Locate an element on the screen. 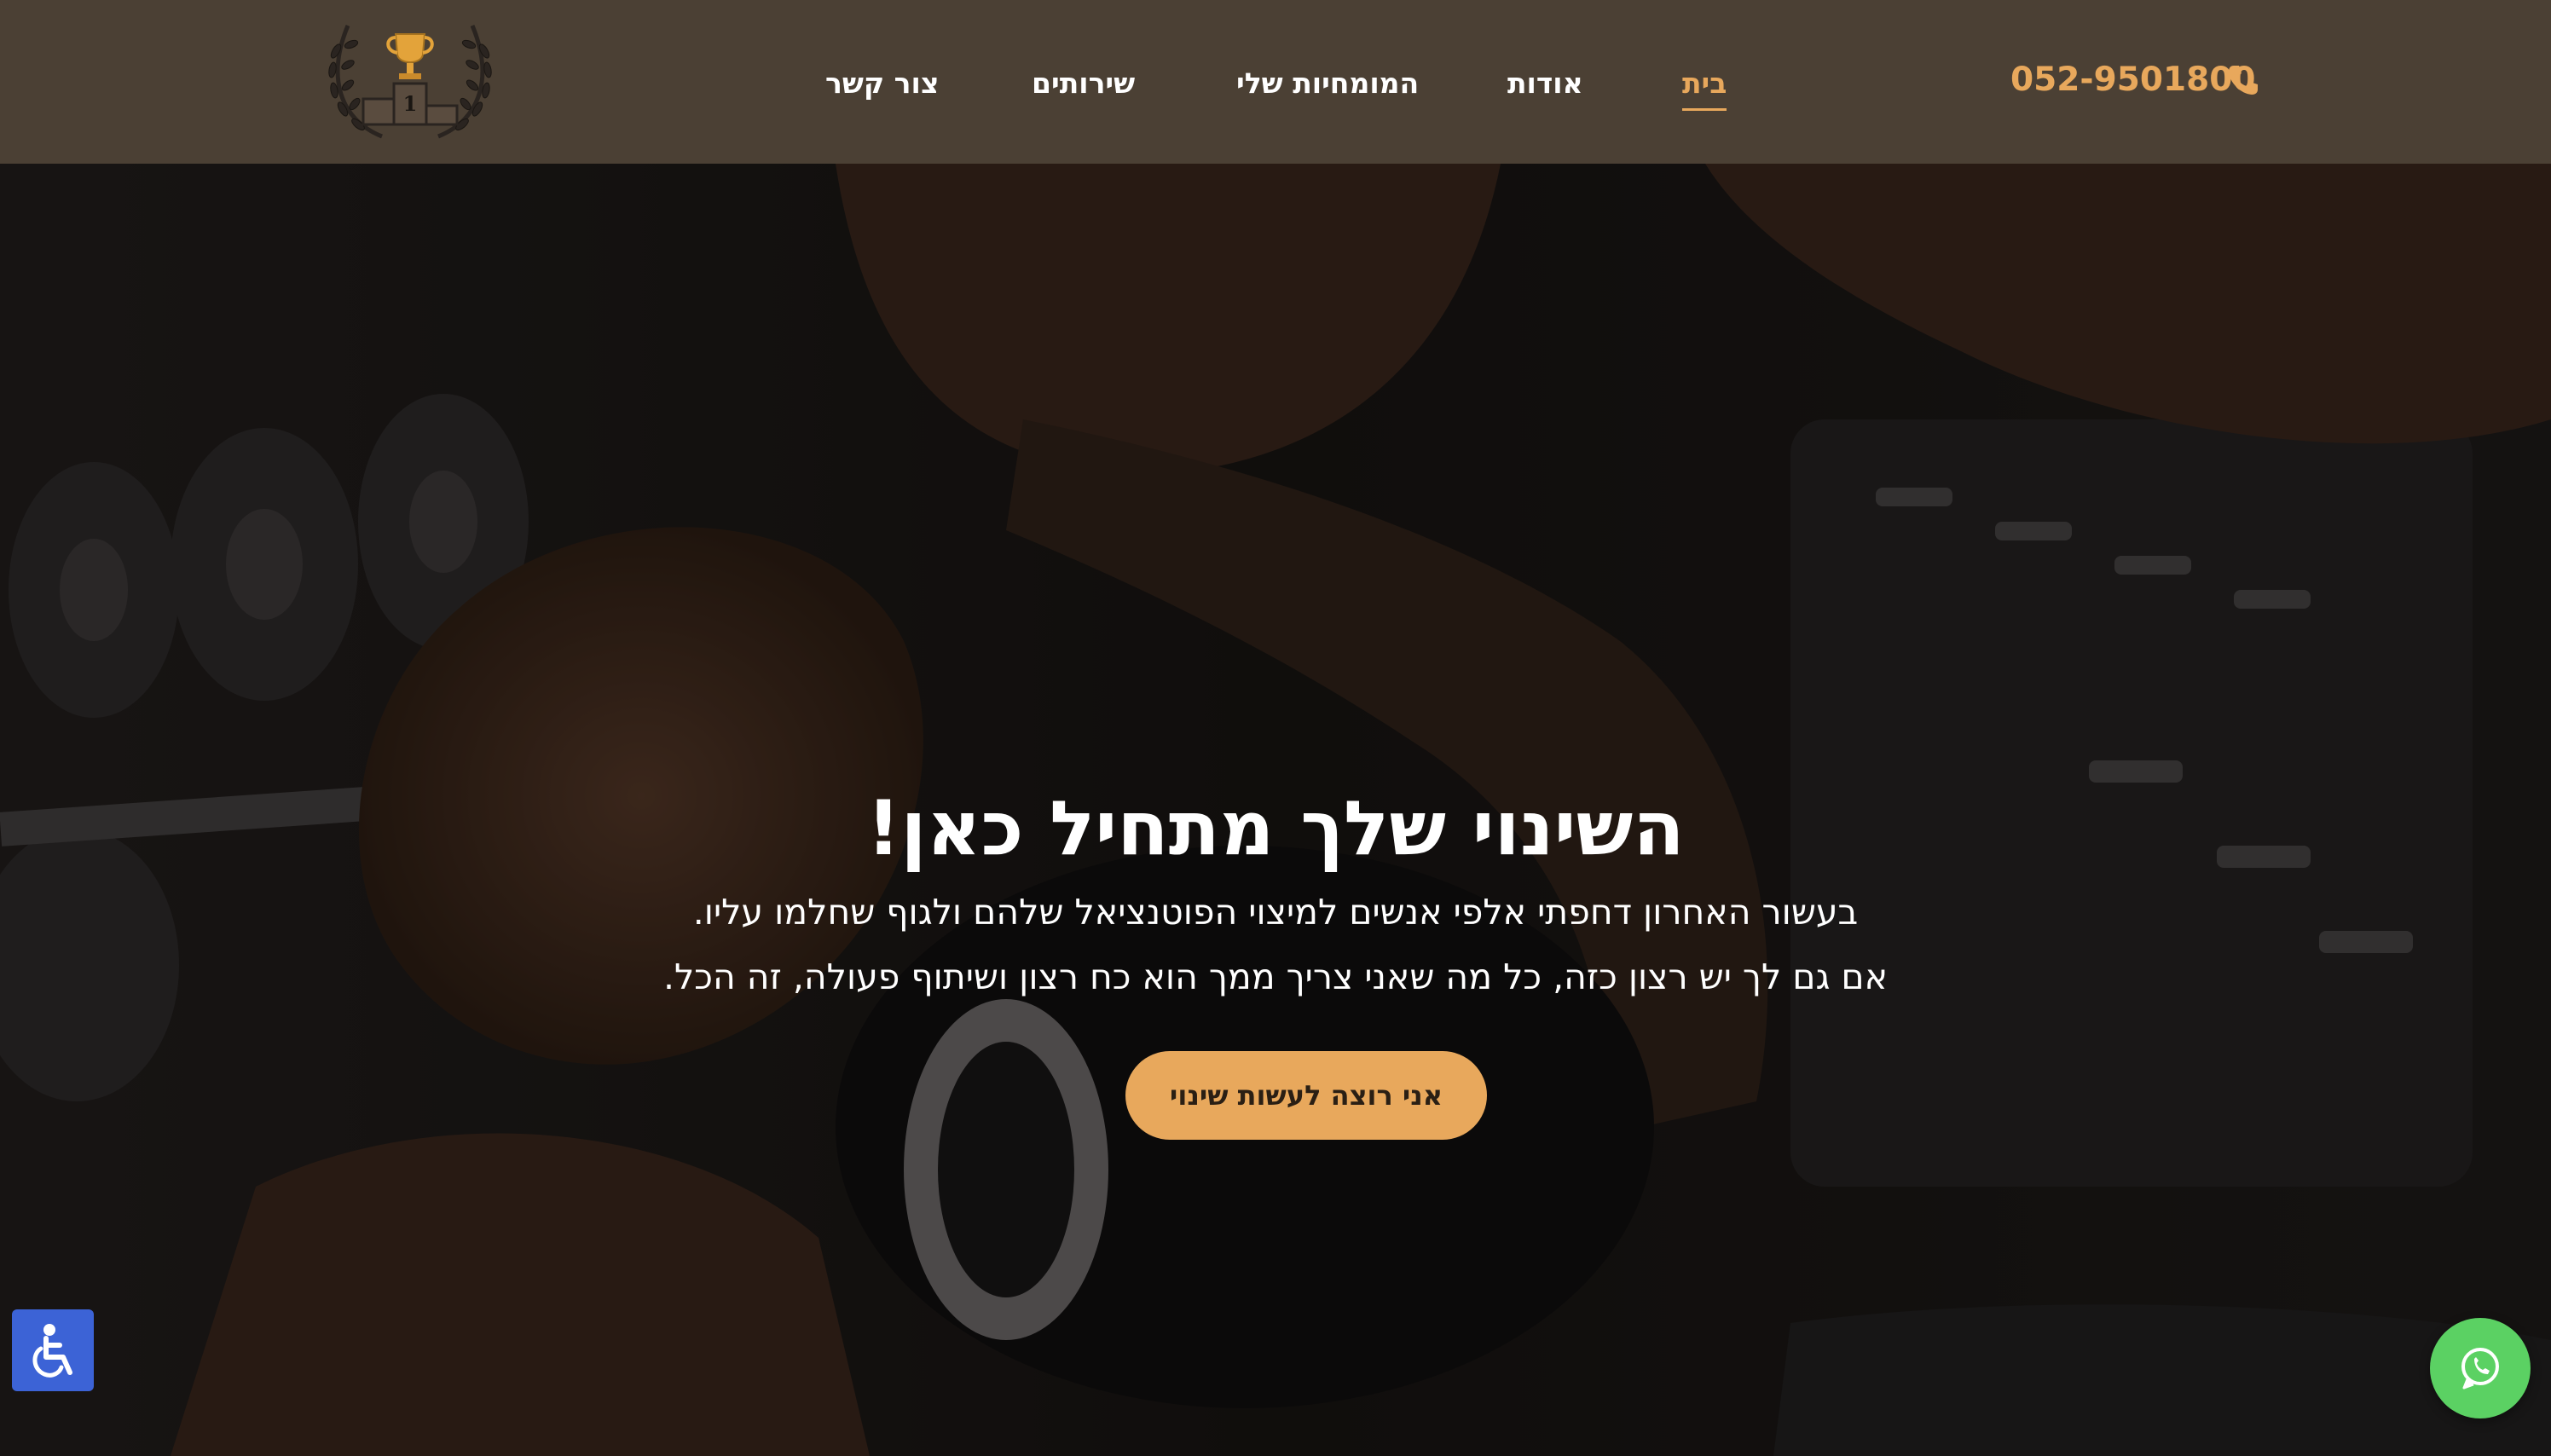  active-nav-underline is located at coordinates (1705, 110).